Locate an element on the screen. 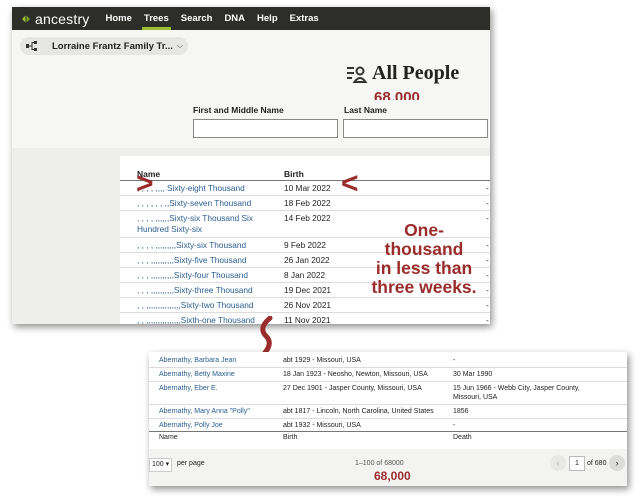 Image resolution: width=640 pixels, height=496 pixels. person-name-link: Abernathy, Mary Anna "Polly" is located at coordinates (204, 411).